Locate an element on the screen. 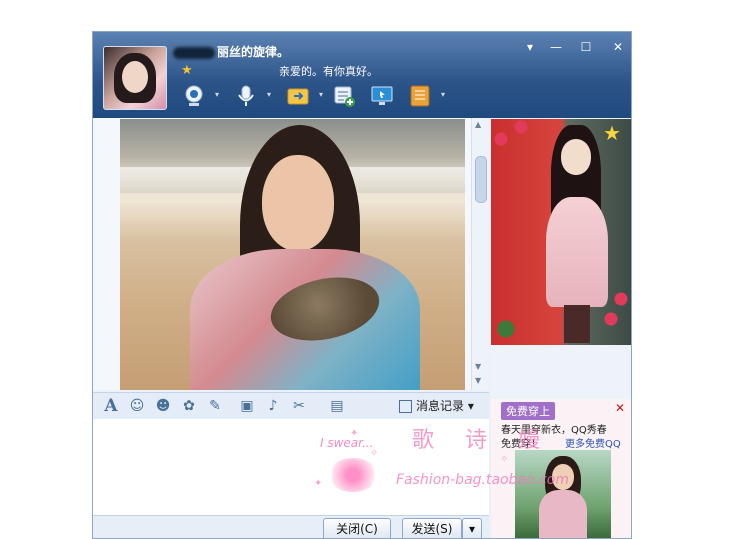  ad-more-link: 更多免费QQ is located at coordinates (593, 442).